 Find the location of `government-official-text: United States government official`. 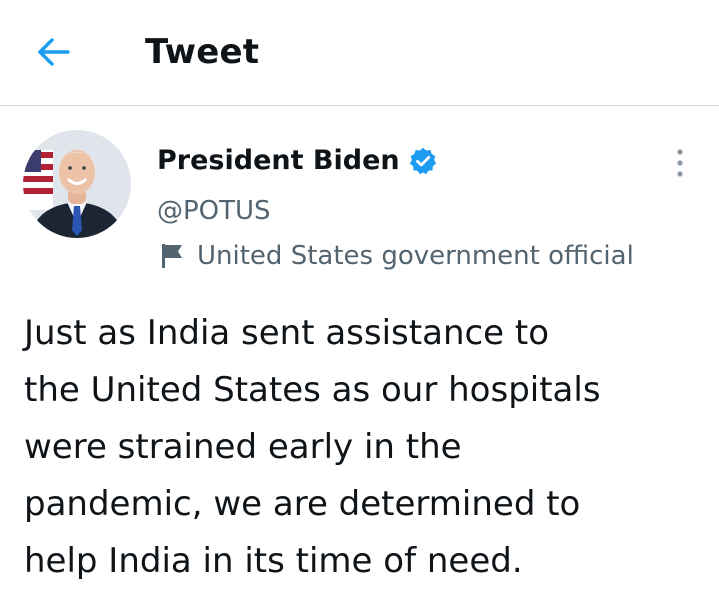

government-official-text: United States government official is located at coordinates (415, 256).